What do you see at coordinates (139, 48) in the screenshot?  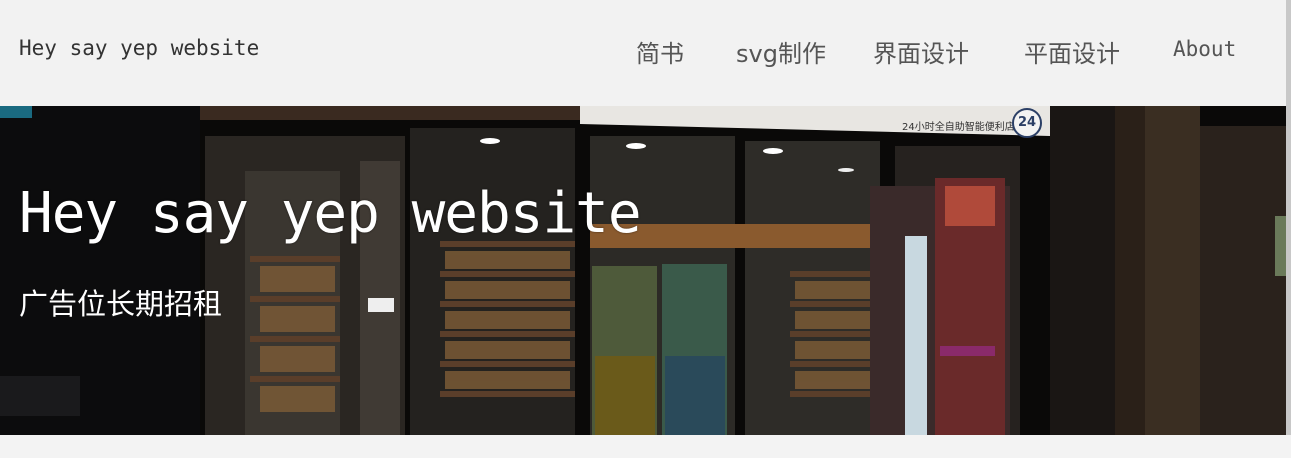 I see `brand-logo-link: Hey say yep website` at bounding box center [139, 48].